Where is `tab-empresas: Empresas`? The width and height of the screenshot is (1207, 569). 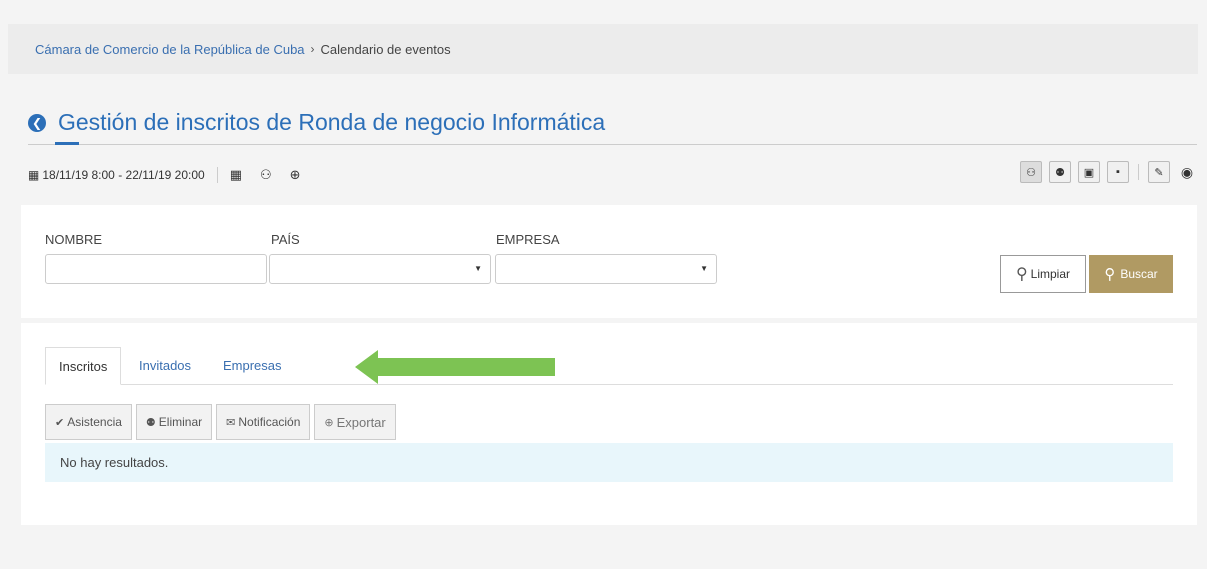
tab-empresas: Empresas is located at coordinates (252, 365).